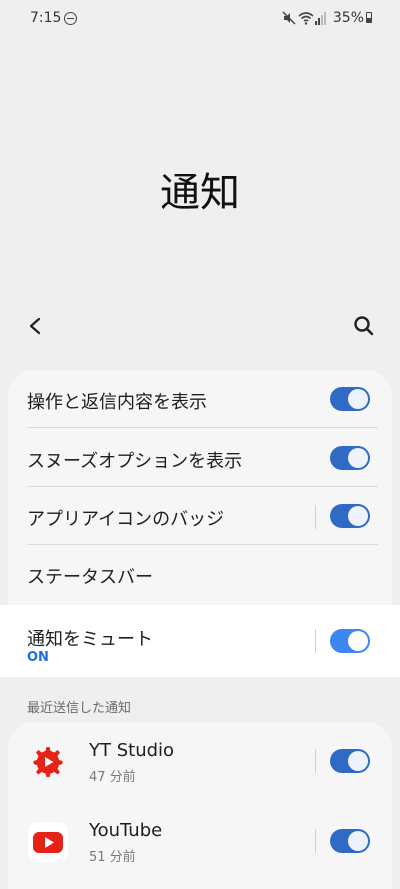  Describe the element at coordinates (348, 18) in the screenshot. I see `battery-level: 35%` at that location.